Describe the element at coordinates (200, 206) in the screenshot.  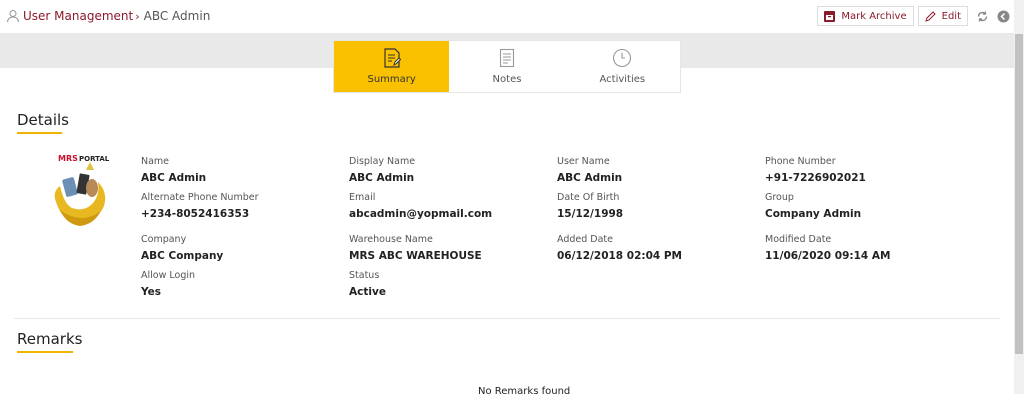
I see `detail-field: Alternate Phone Number +234-8052416353` at that location.